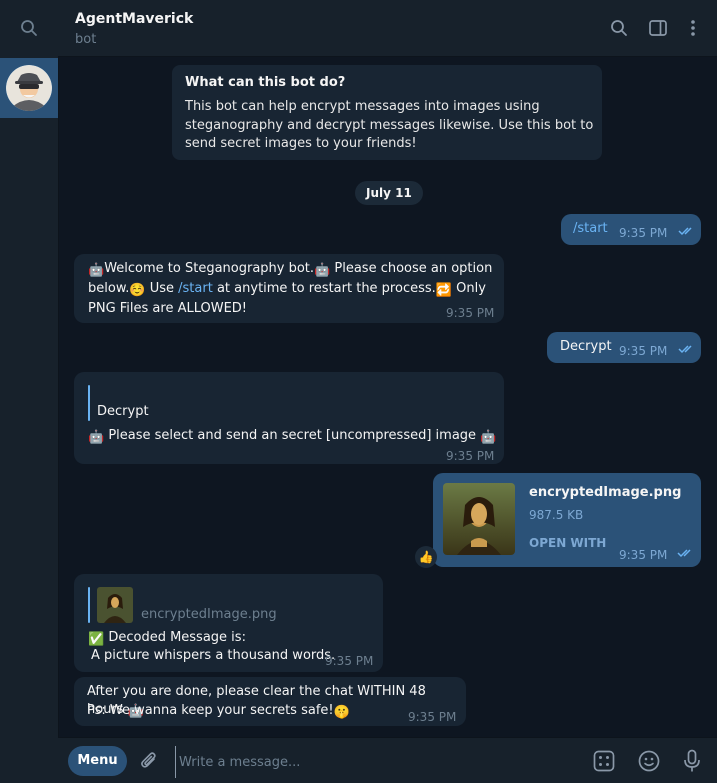 Image resolution: width=717 pixels, height=783 pixels. What do you see at coordinates (443, 290) in the screenshot?
I see `repeat-emoji-icon: 🔁` at bounding box center [443, 290].